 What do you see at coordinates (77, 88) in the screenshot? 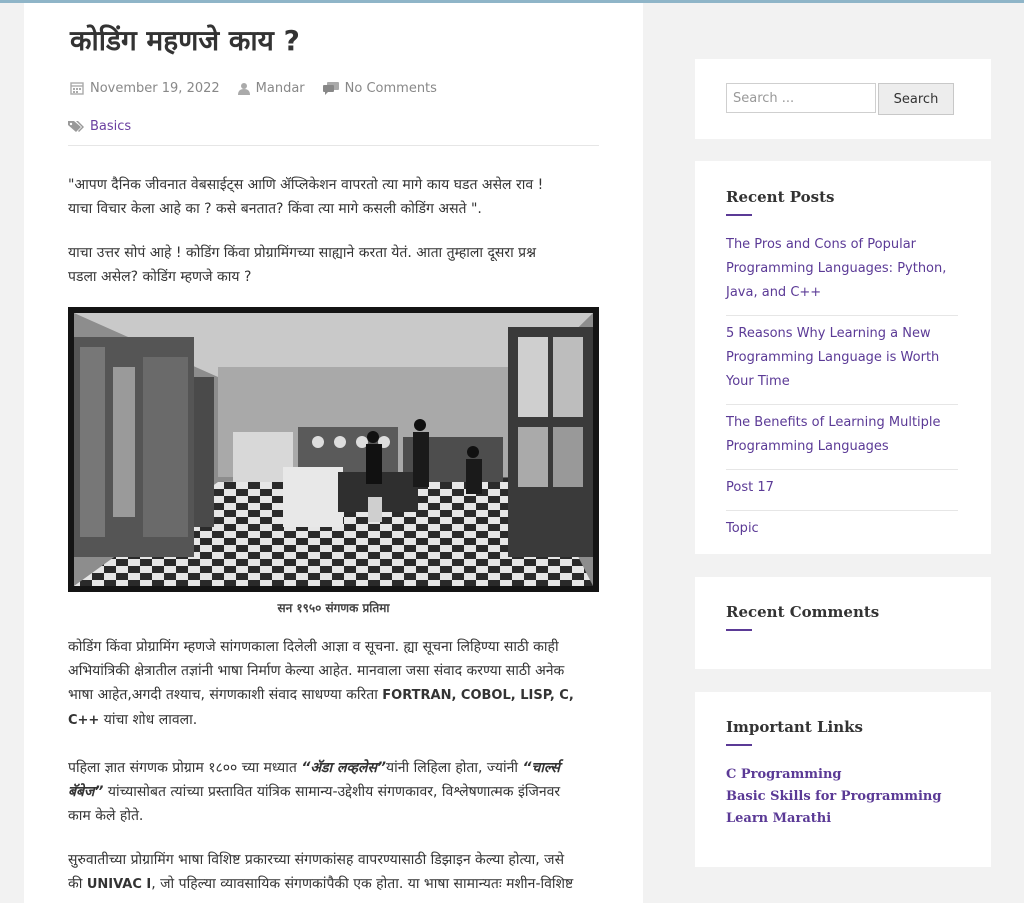
I see `calendar-icon` at bounding box center [77, 88].